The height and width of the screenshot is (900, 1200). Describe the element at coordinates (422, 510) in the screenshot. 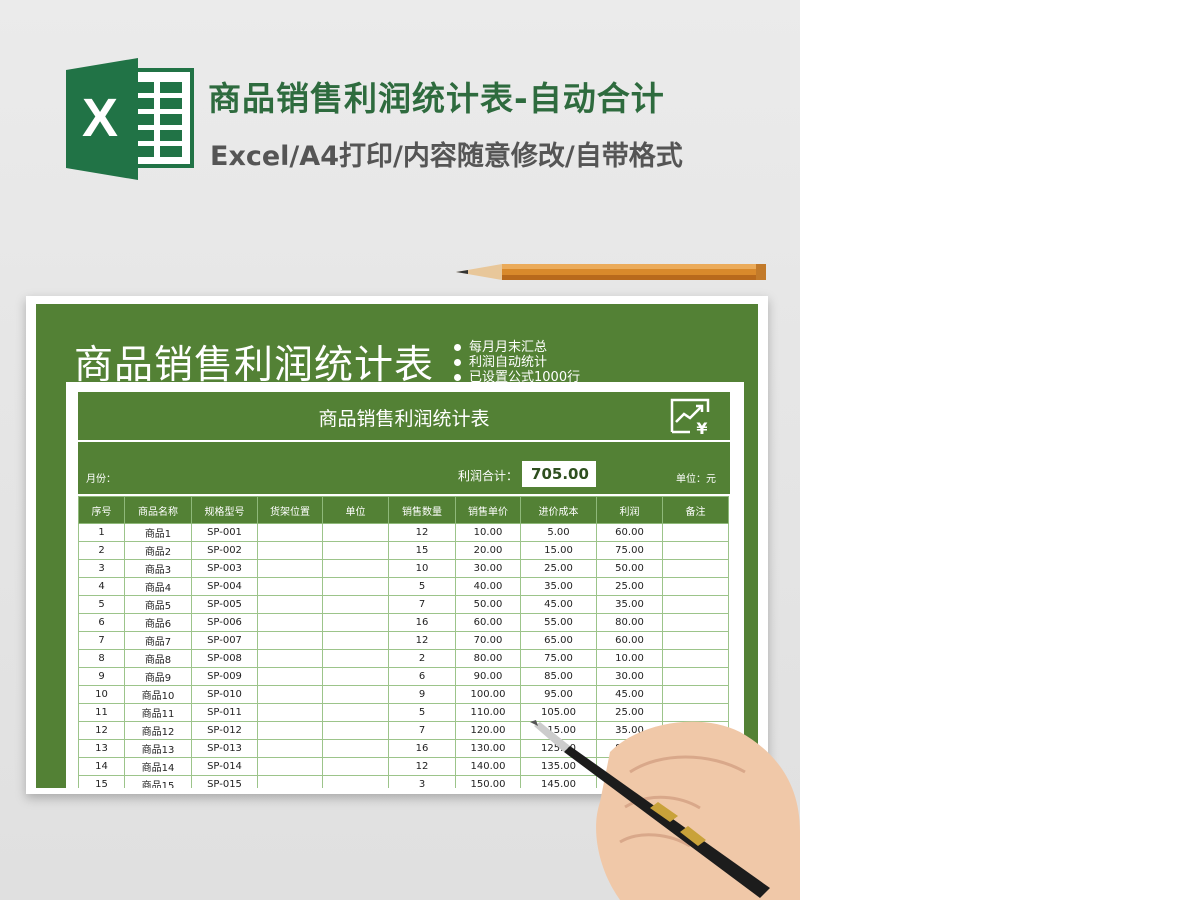

I see `column-header: 销售数量` at that location.